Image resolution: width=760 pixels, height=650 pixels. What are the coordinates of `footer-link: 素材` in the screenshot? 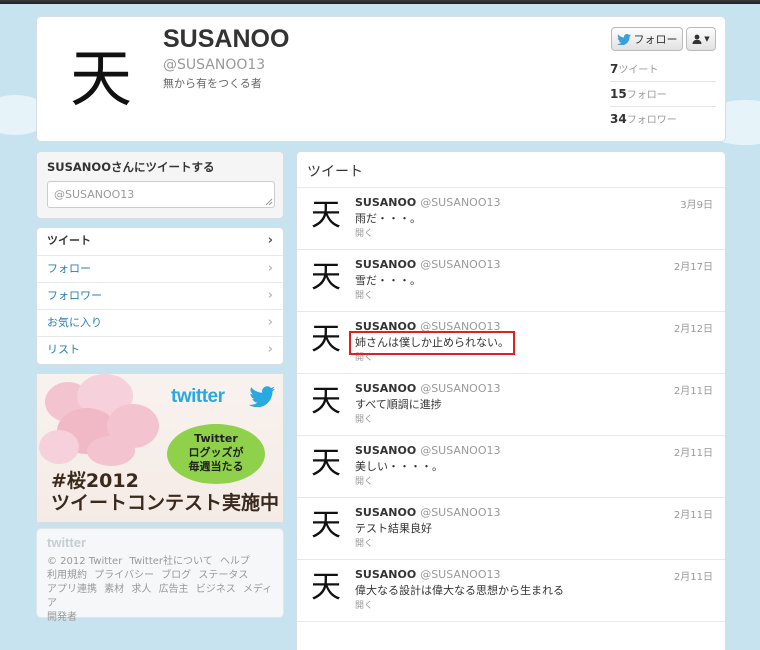 It's located at (114, 589).